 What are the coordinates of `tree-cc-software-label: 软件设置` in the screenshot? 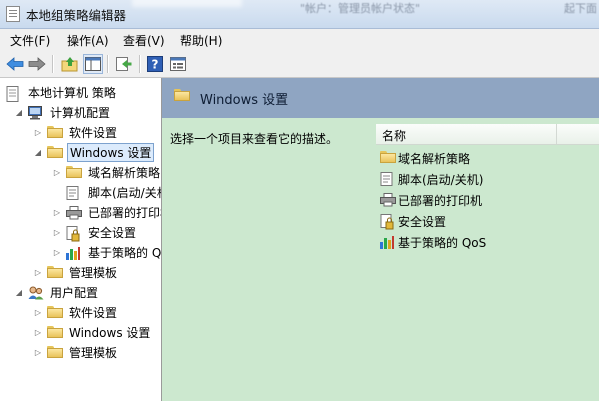 It's located at (93, 133).